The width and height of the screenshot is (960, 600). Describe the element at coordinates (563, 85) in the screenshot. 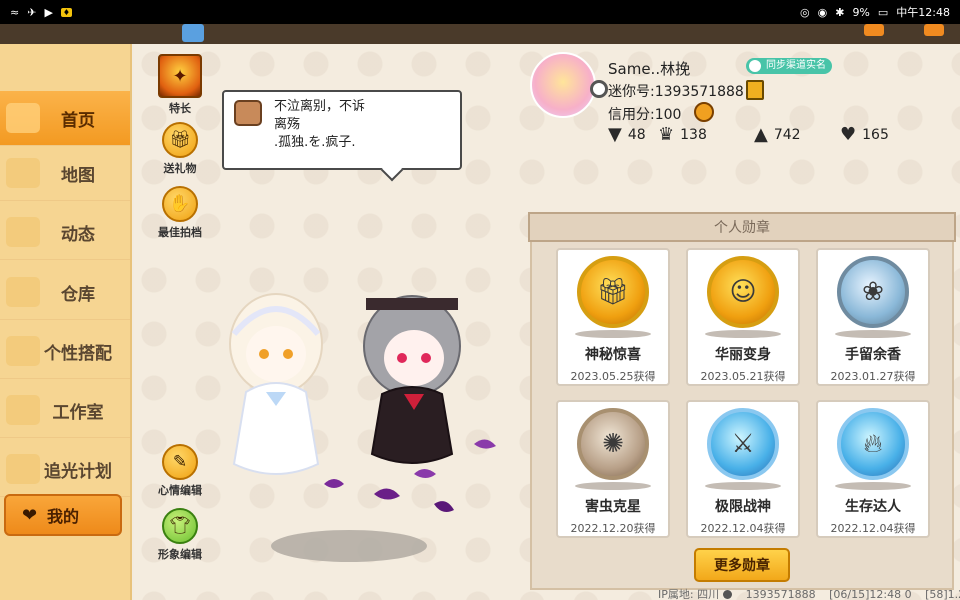

I see `player-avatar` at that location.